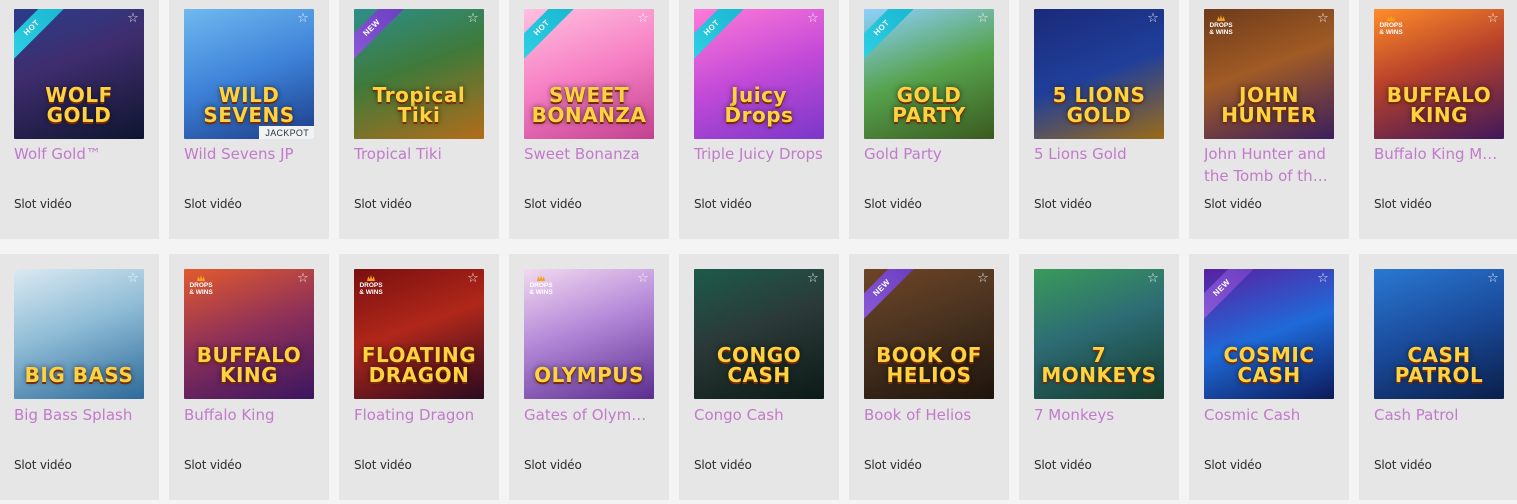 Image resolution: width=1517 pixels, height=504 pixels. I want to click on game-card: COSMIC CASH NEW ☆ Cosmic Cash Slot vidéo, so click(1269, 377).